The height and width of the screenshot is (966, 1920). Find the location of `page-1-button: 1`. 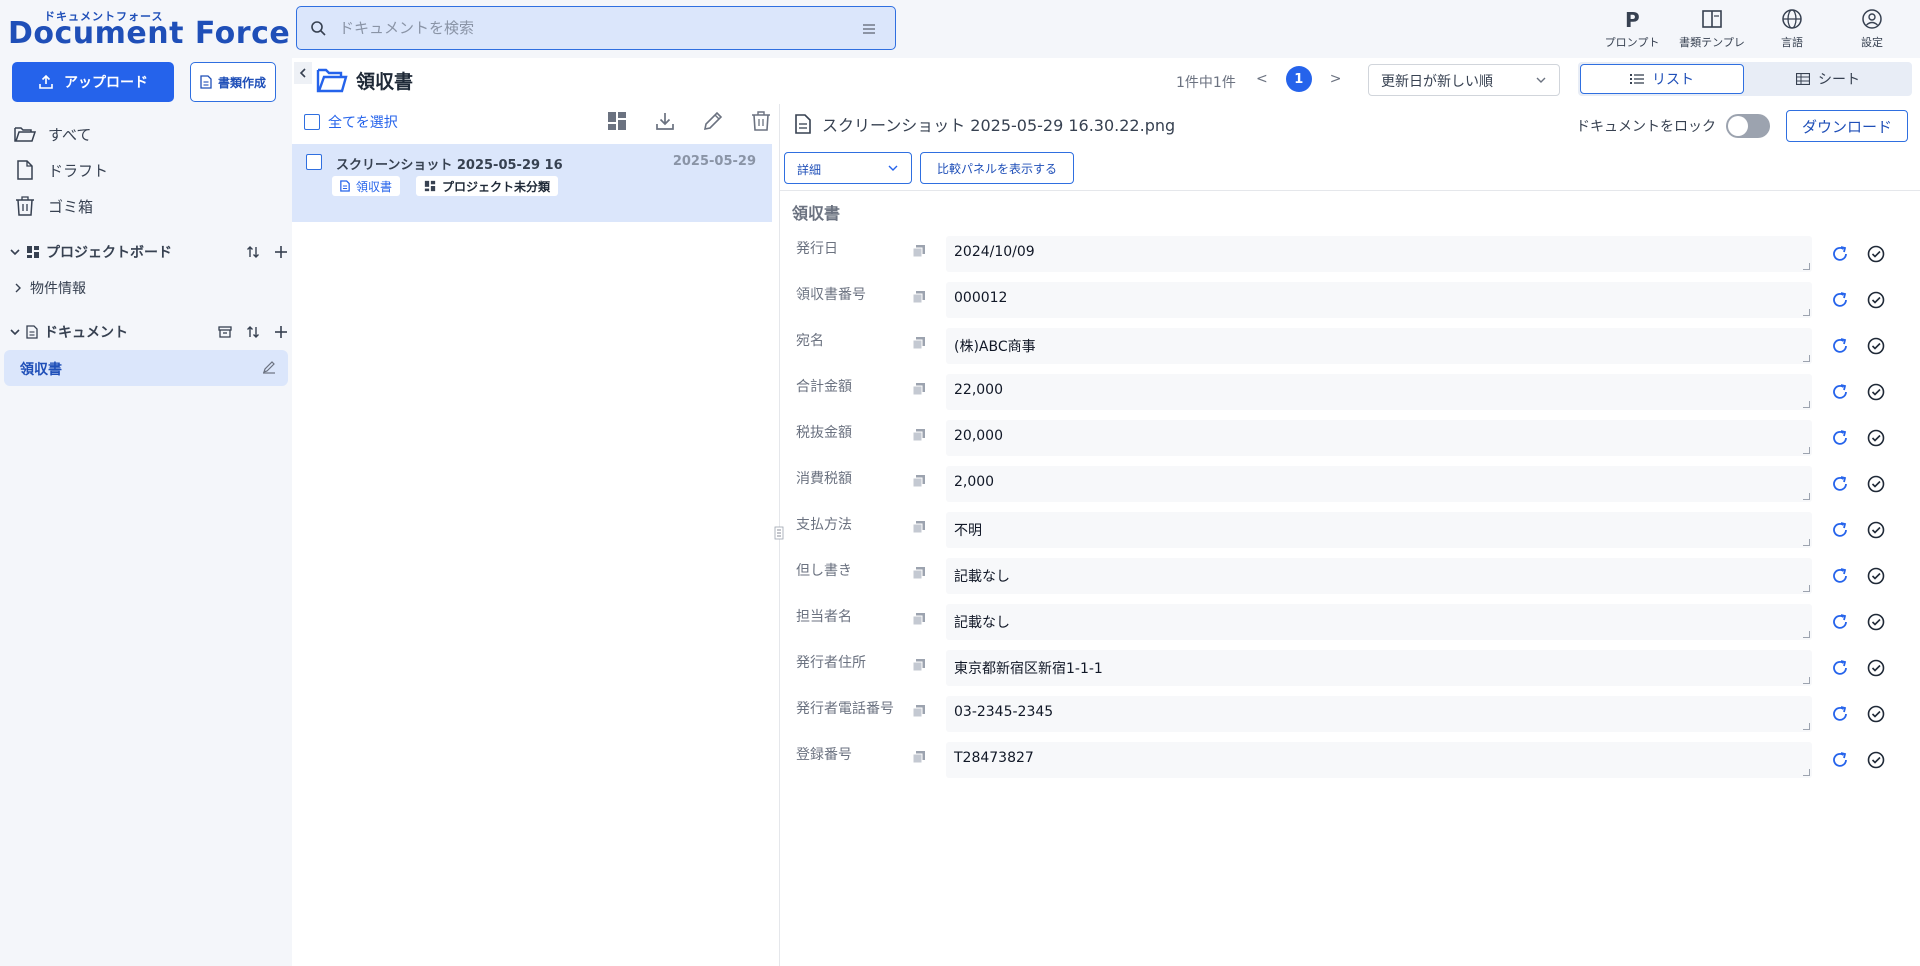

page-1-button: 1 is located at coordinates (1298, 79).